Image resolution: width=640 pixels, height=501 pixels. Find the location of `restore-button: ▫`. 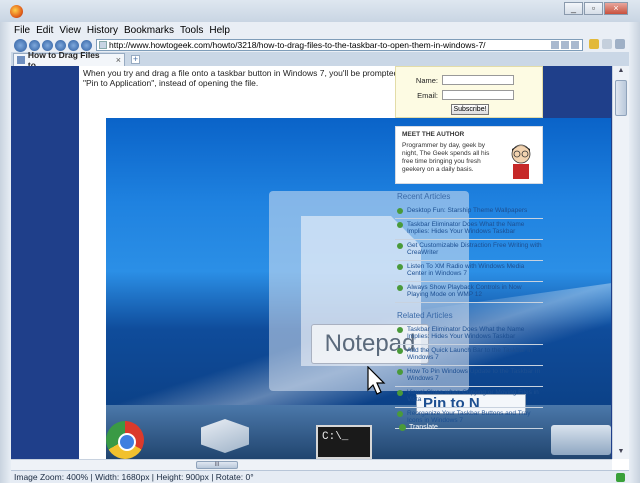

restore-button: ▫ is located at coordinates (593, 8).